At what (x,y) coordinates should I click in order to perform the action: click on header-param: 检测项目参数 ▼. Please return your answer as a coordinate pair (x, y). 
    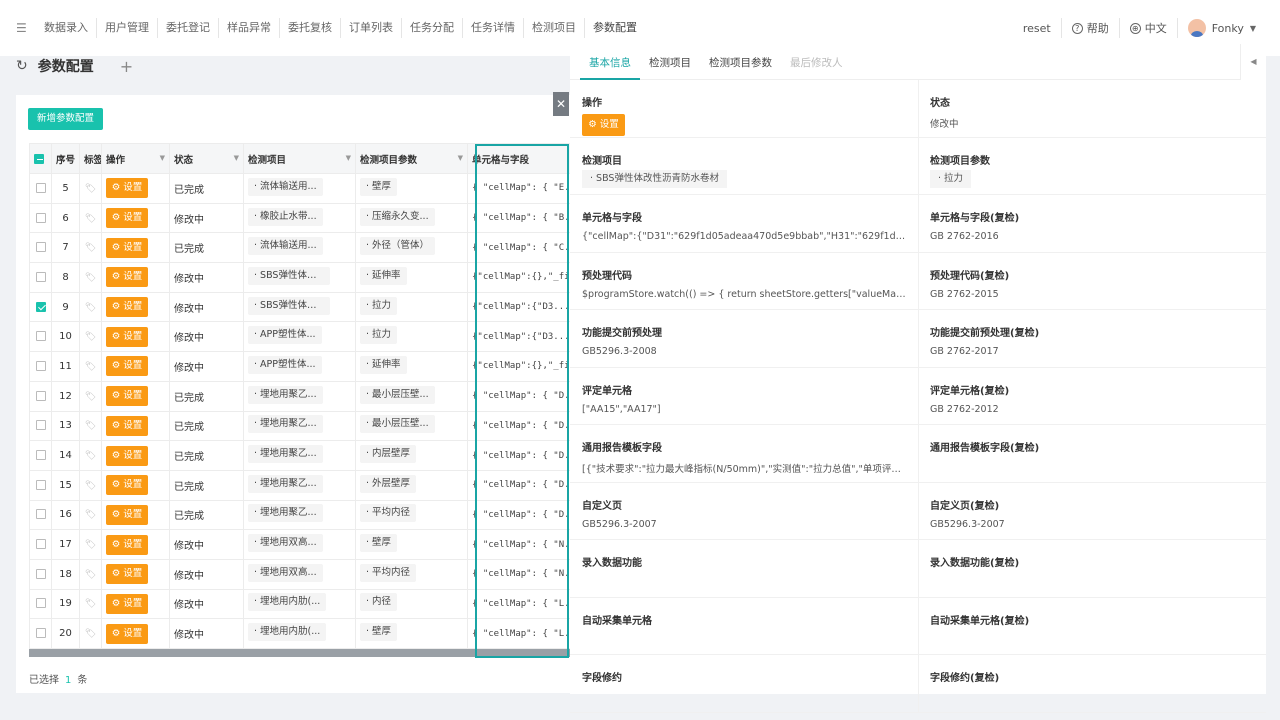
    Looking at the image, I should click on (411, 158).